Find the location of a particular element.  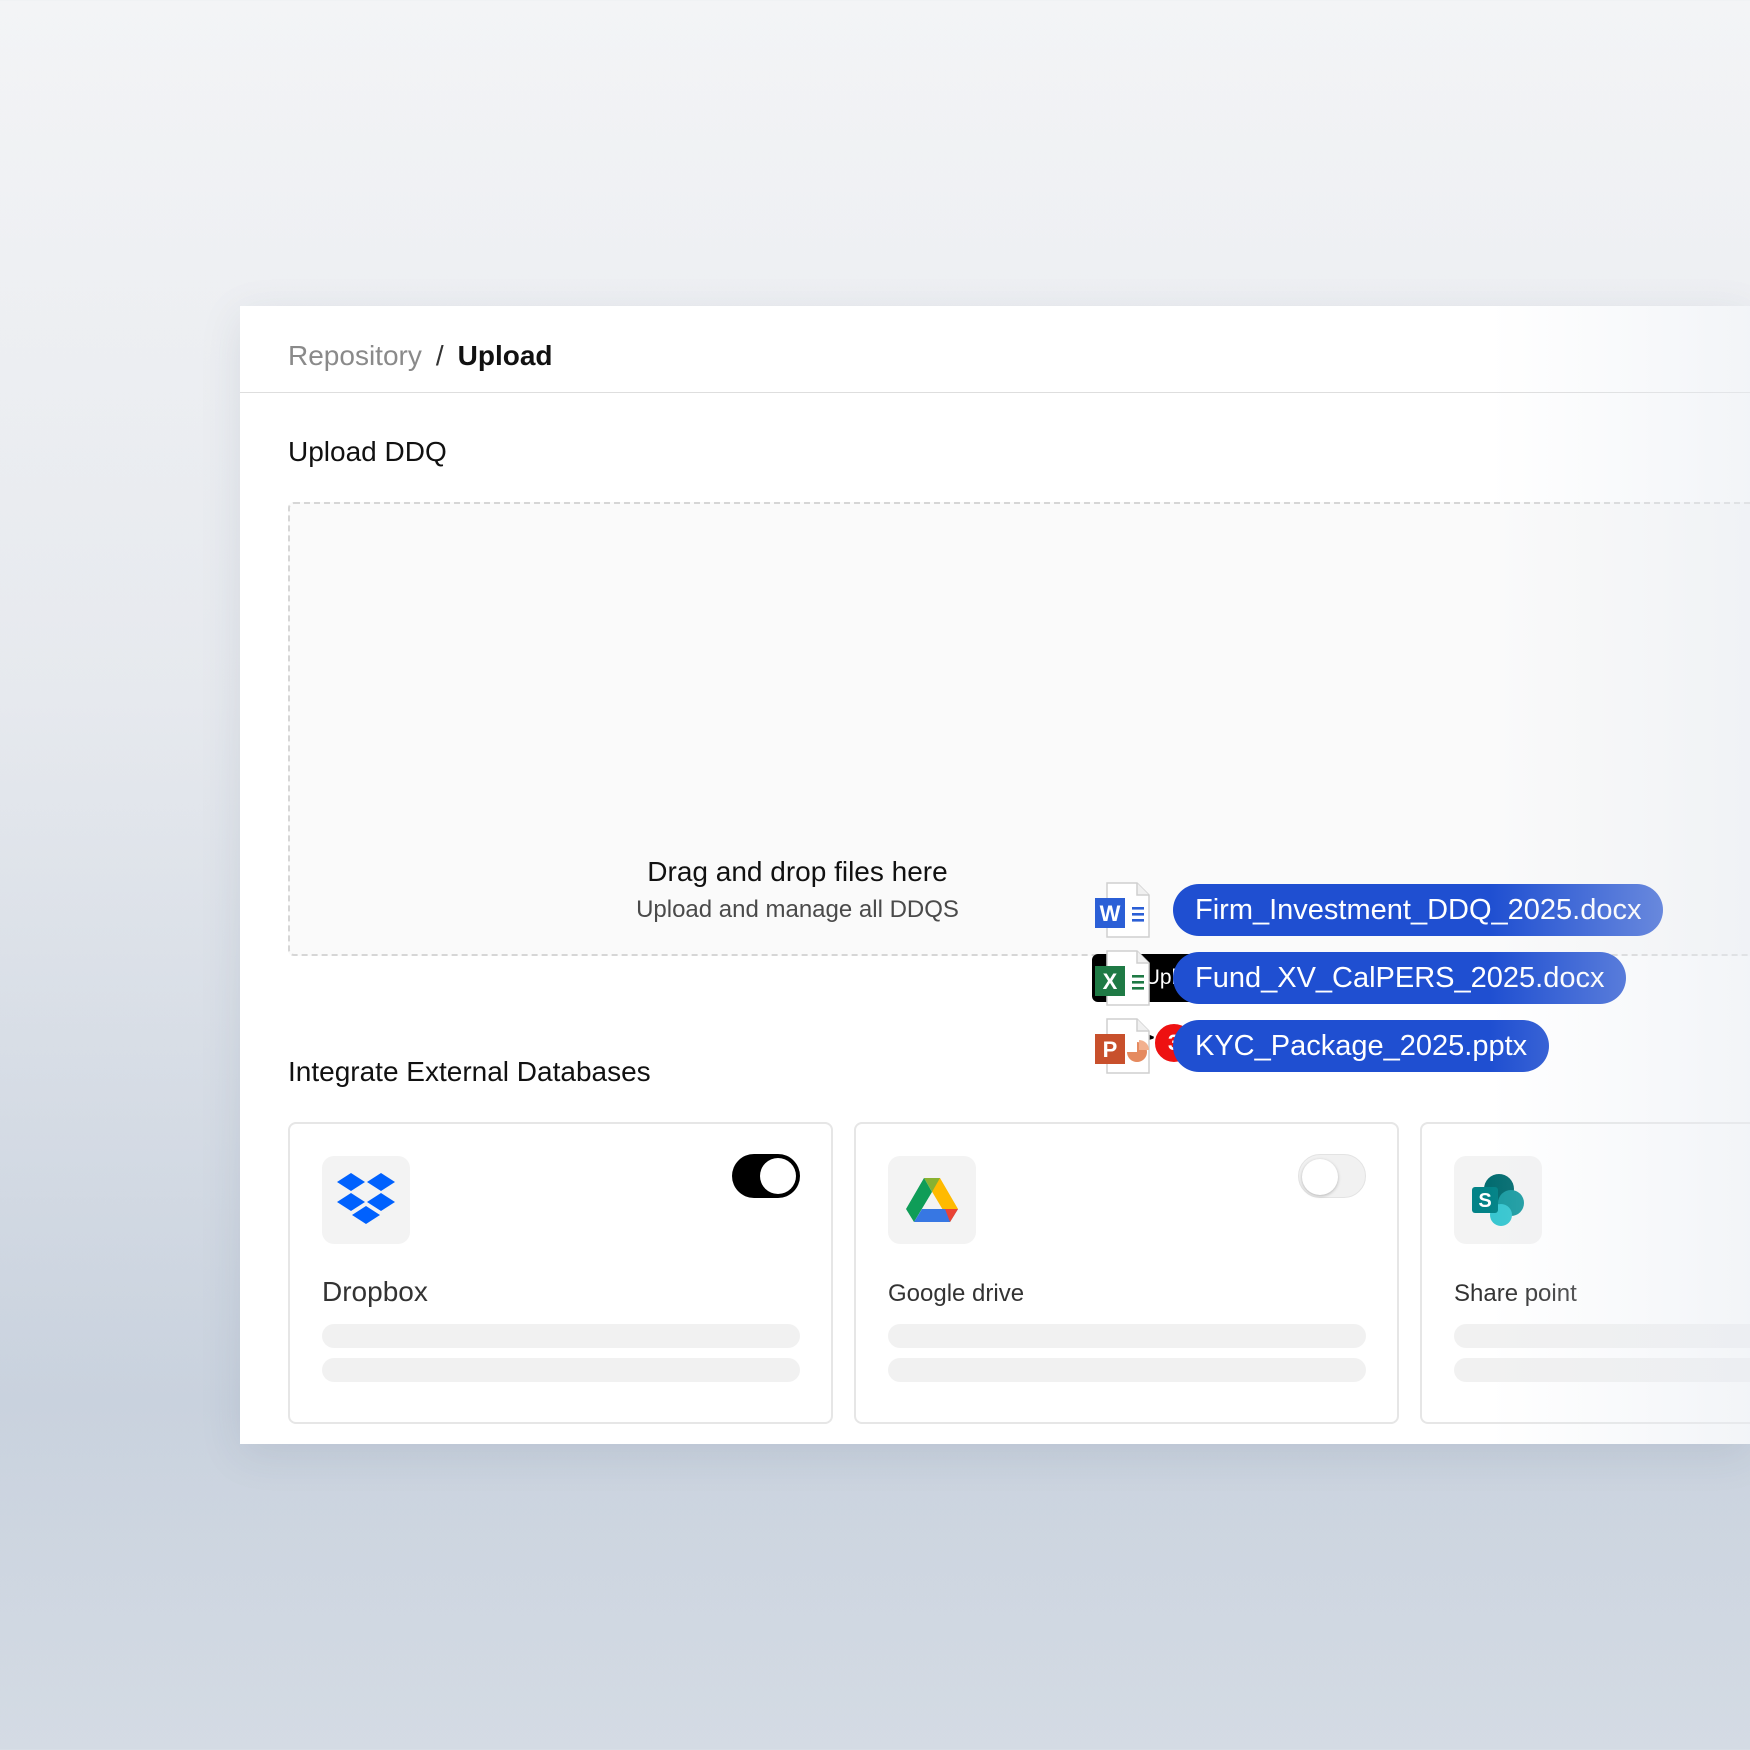

powerpoint-file-icon: P is located at coordinates (1123, 1046).